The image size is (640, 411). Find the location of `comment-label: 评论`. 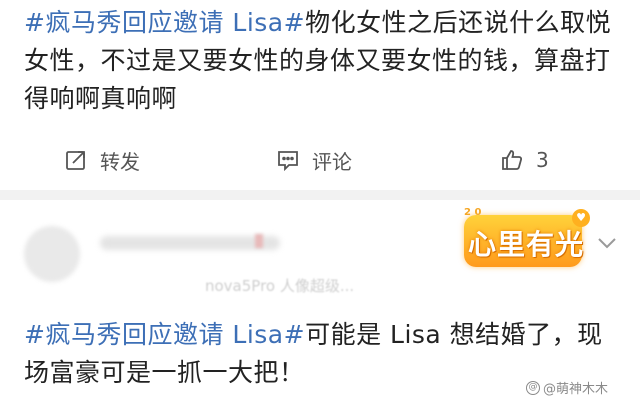

comment-label: 评论 is located at coordinates (332, 161).